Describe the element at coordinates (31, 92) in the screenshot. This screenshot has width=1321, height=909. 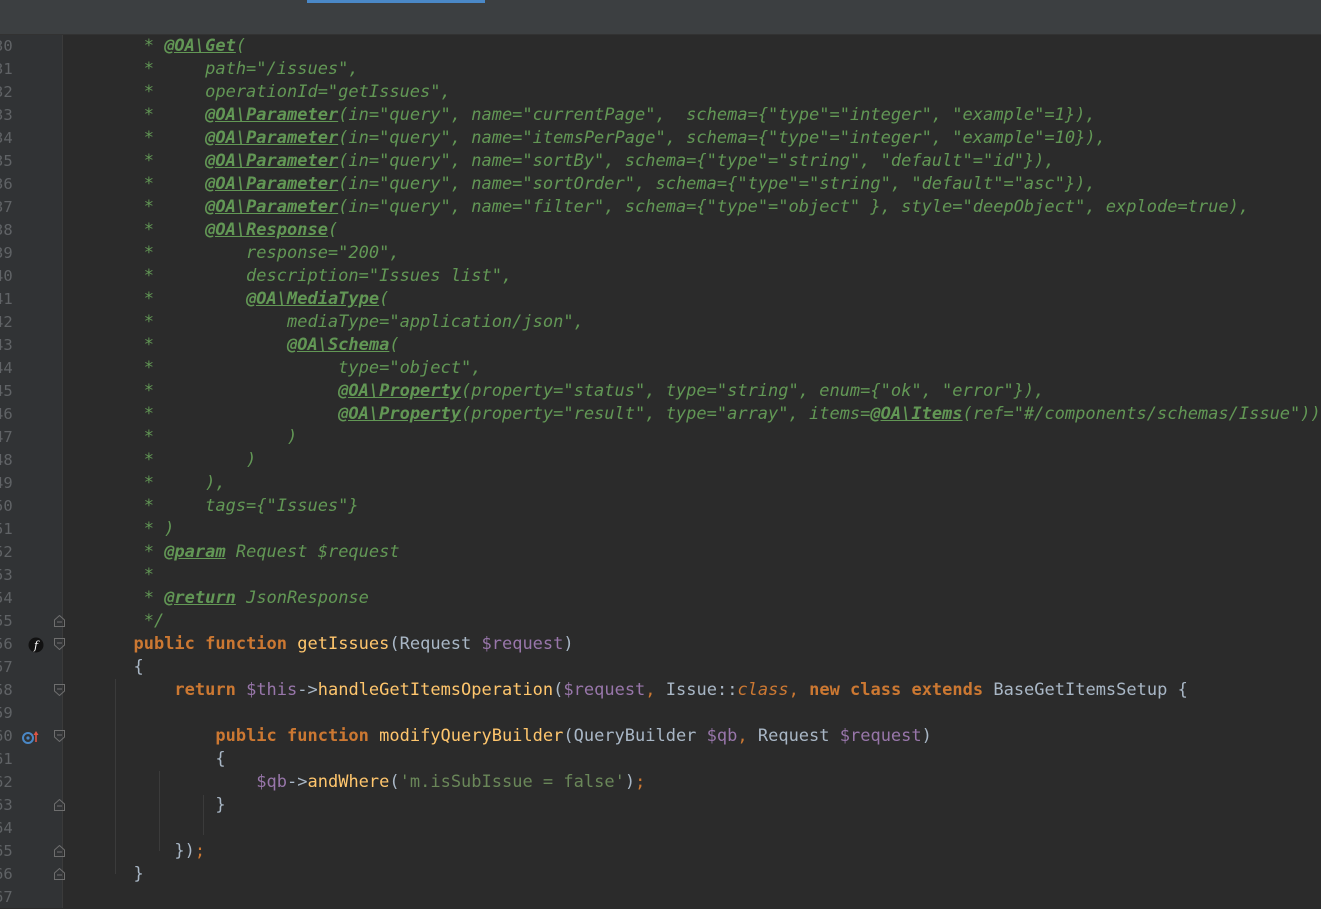
I see `gutter-line: 32` at that location.